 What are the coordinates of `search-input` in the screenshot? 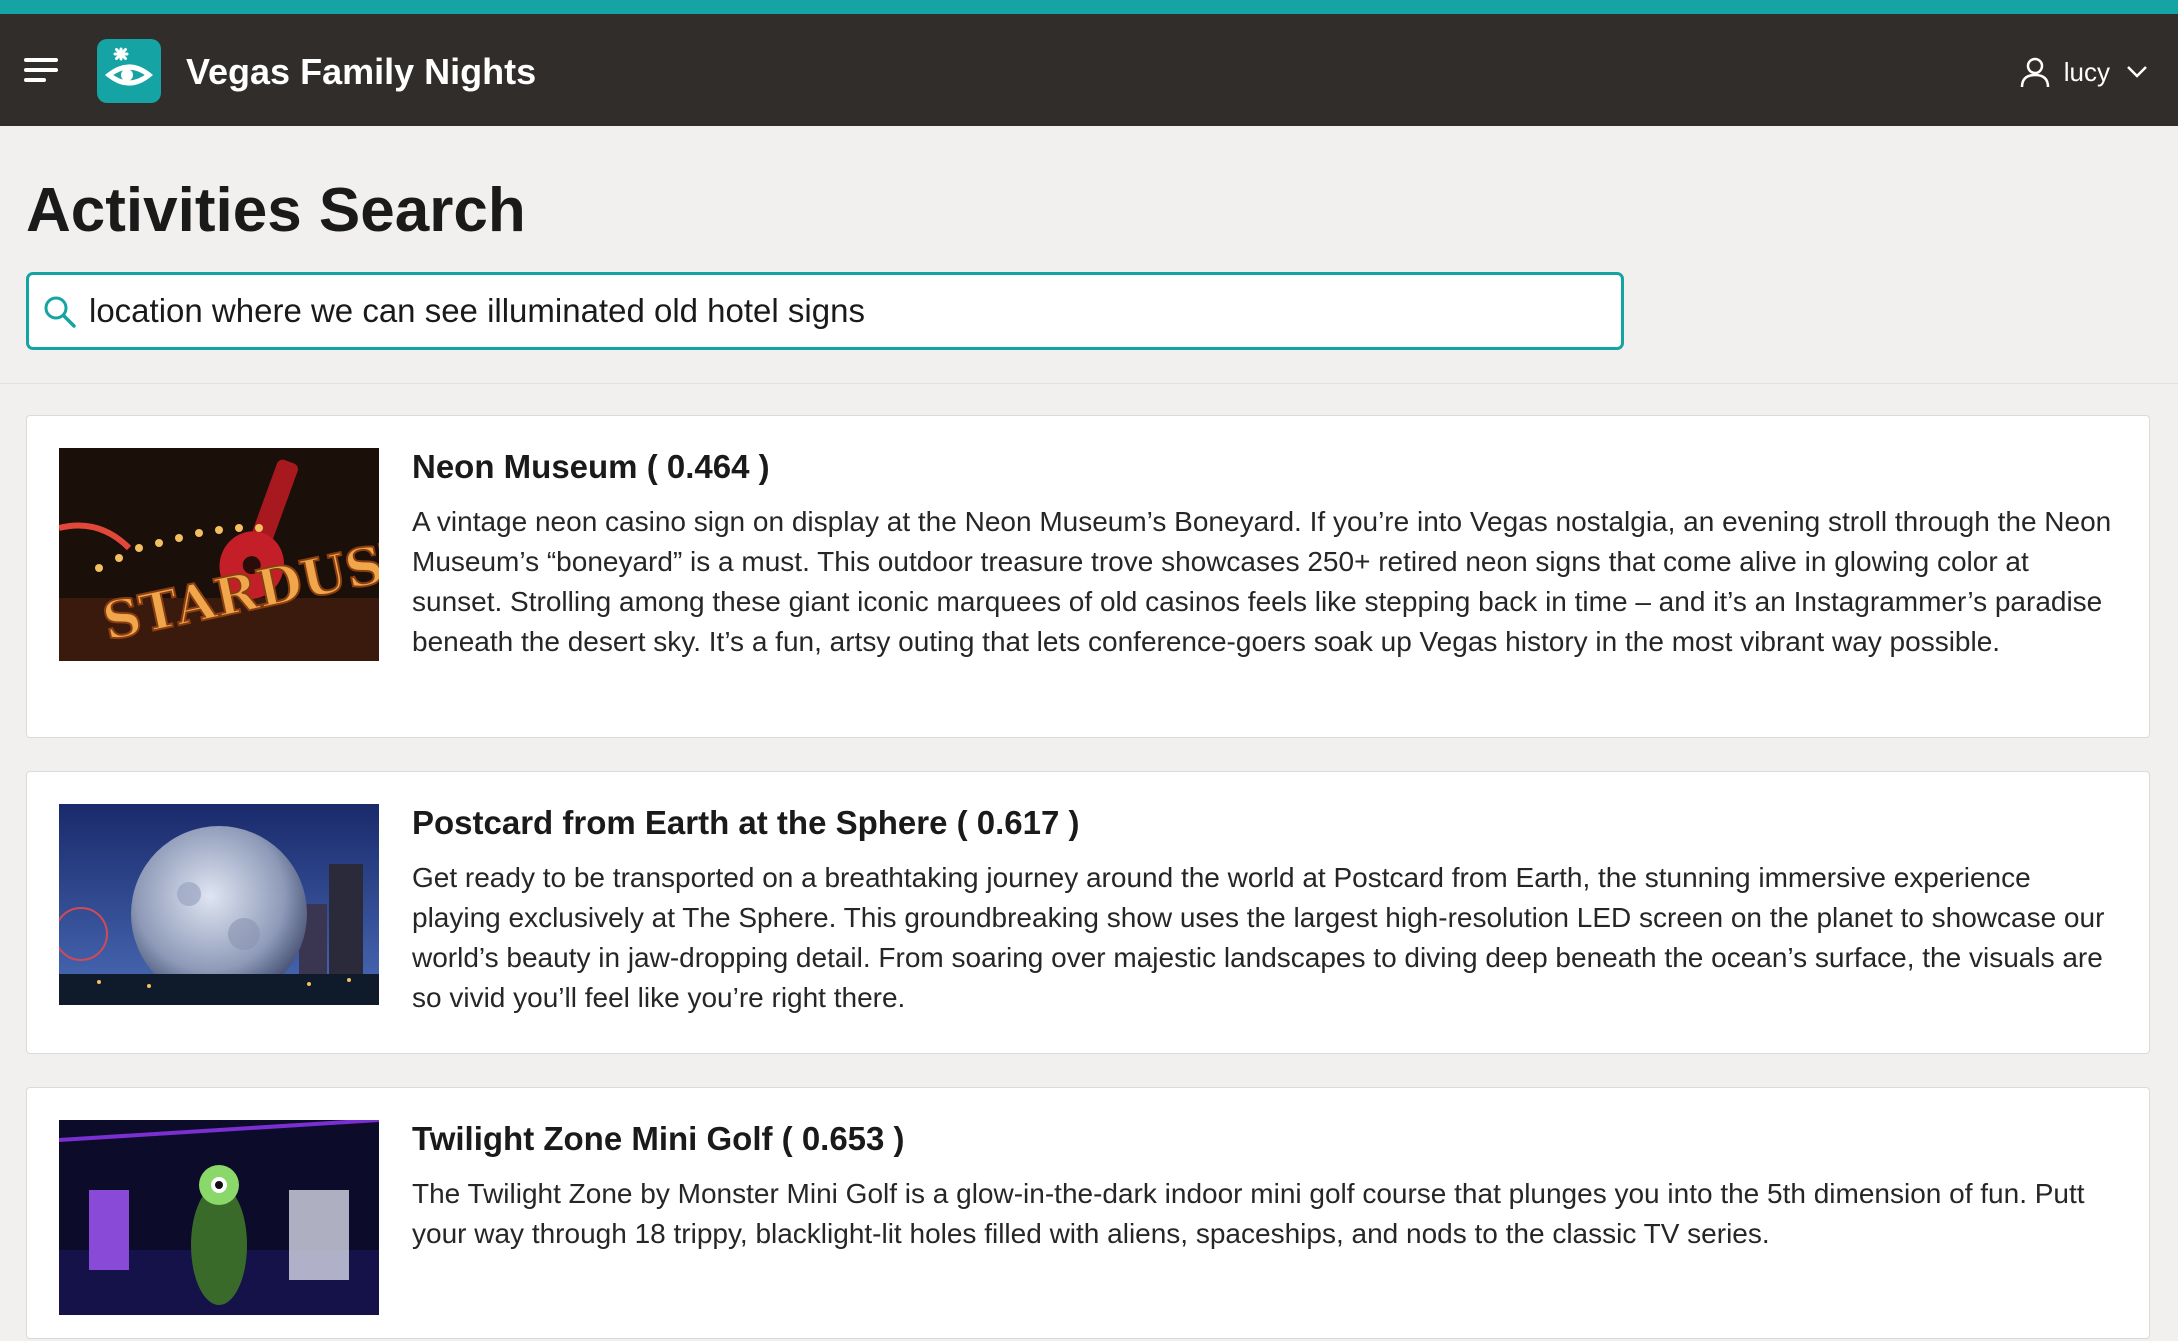 It's located at (849, 311).